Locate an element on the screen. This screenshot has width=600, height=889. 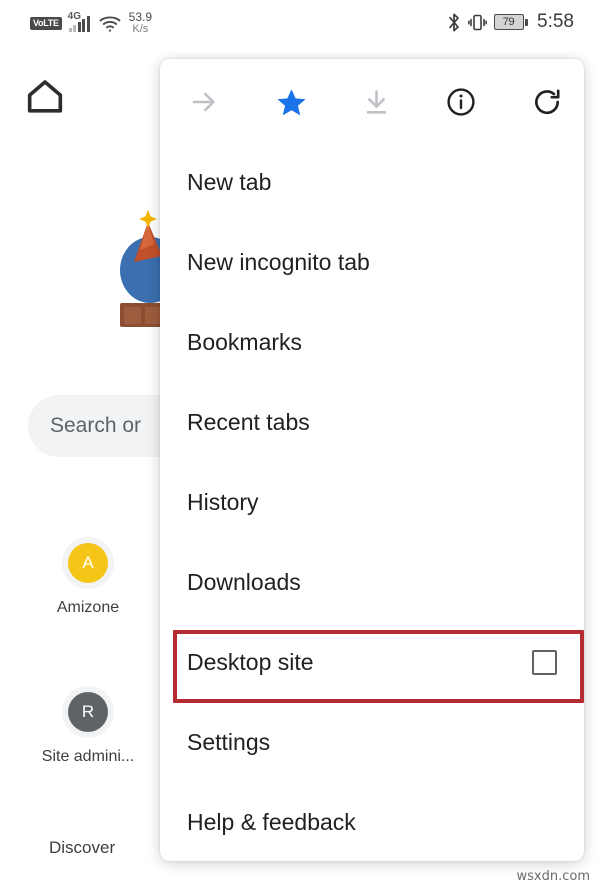
clock-label: 5:58 is located at coordinates (555, 21).